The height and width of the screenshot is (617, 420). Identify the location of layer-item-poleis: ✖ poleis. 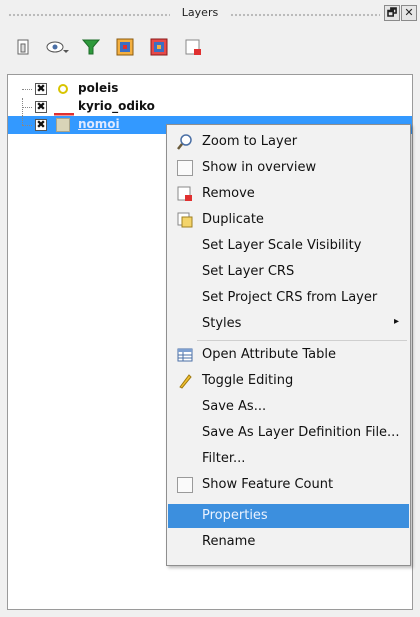
(210, 89).